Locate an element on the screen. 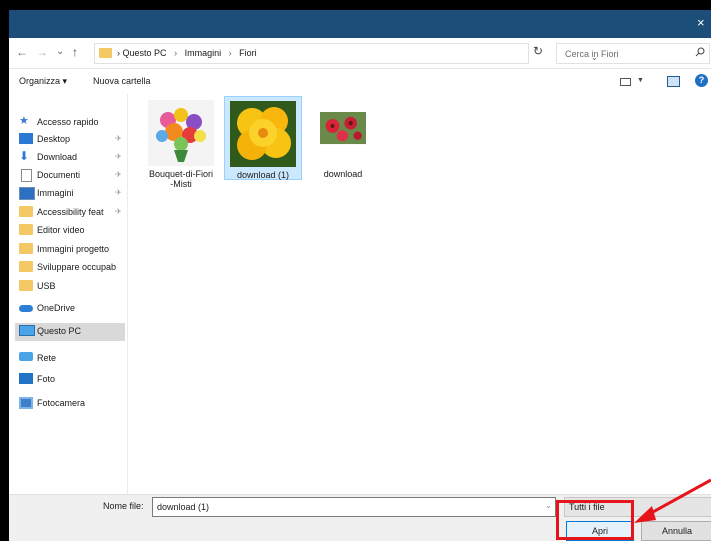  close-icon: × is located at coordinates (704, 22).